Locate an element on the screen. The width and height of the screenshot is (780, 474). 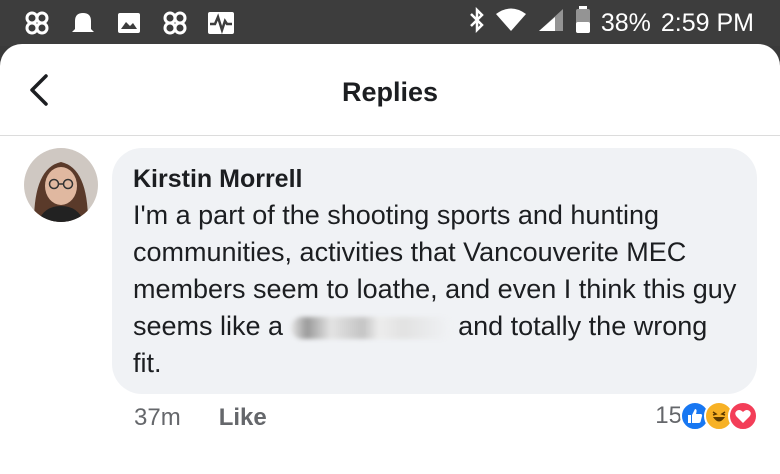
page-title: Replies is located at coordinates (390, 92).